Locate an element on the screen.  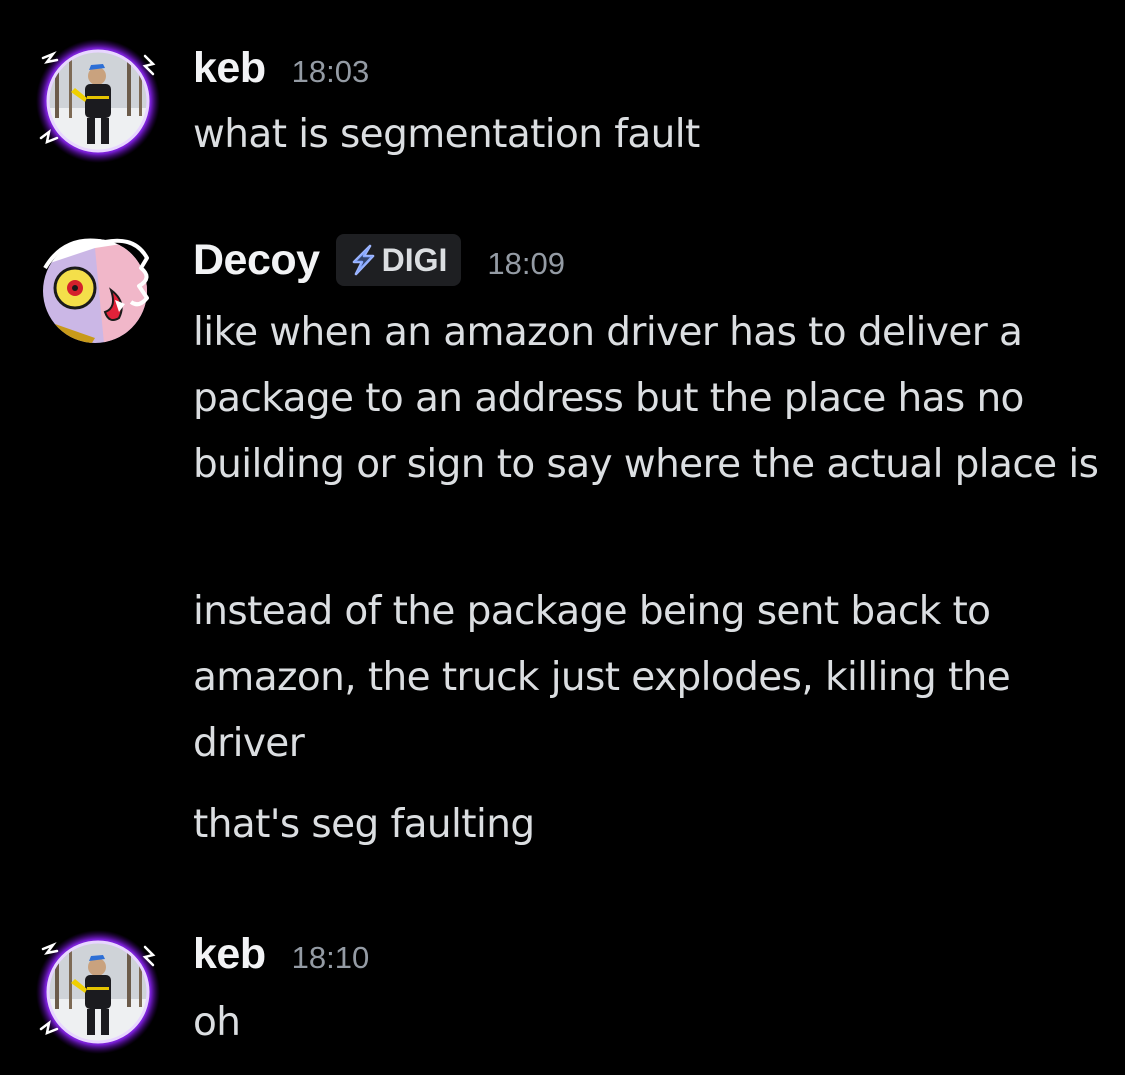
timestamp: 18:03 is located at coordinates (331, 72).